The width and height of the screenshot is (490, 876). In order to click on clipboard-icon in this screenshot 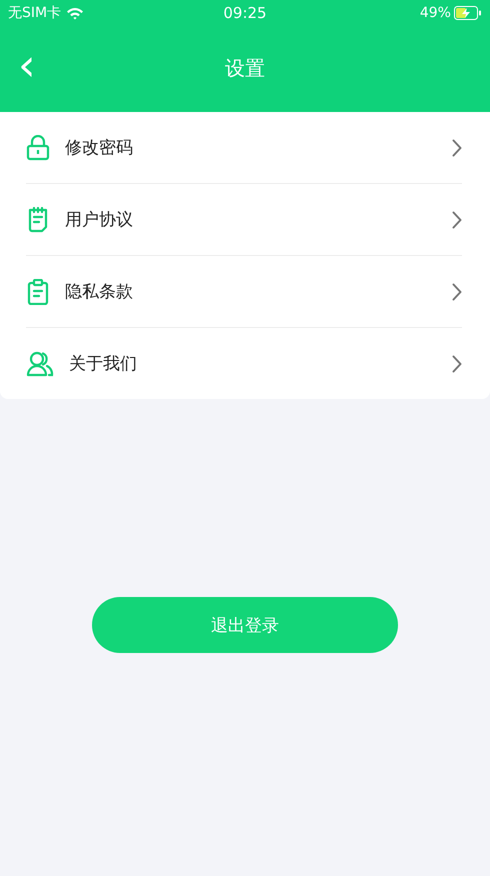, I will do `click(38, 291)`.